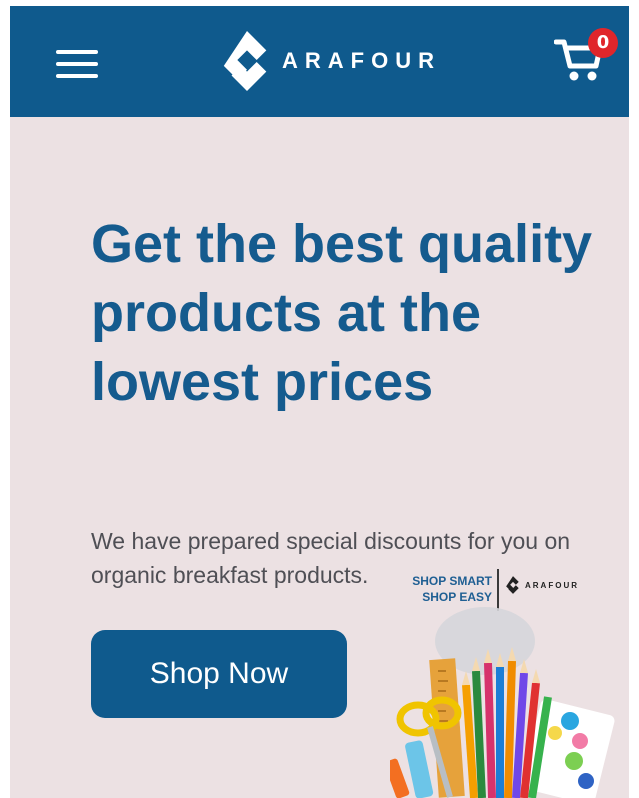 This screenshot has height=798, width=639. Describe the element at coordinates (603, 43) in the screenshot. I see `cart-count-badge: 0` at that location.